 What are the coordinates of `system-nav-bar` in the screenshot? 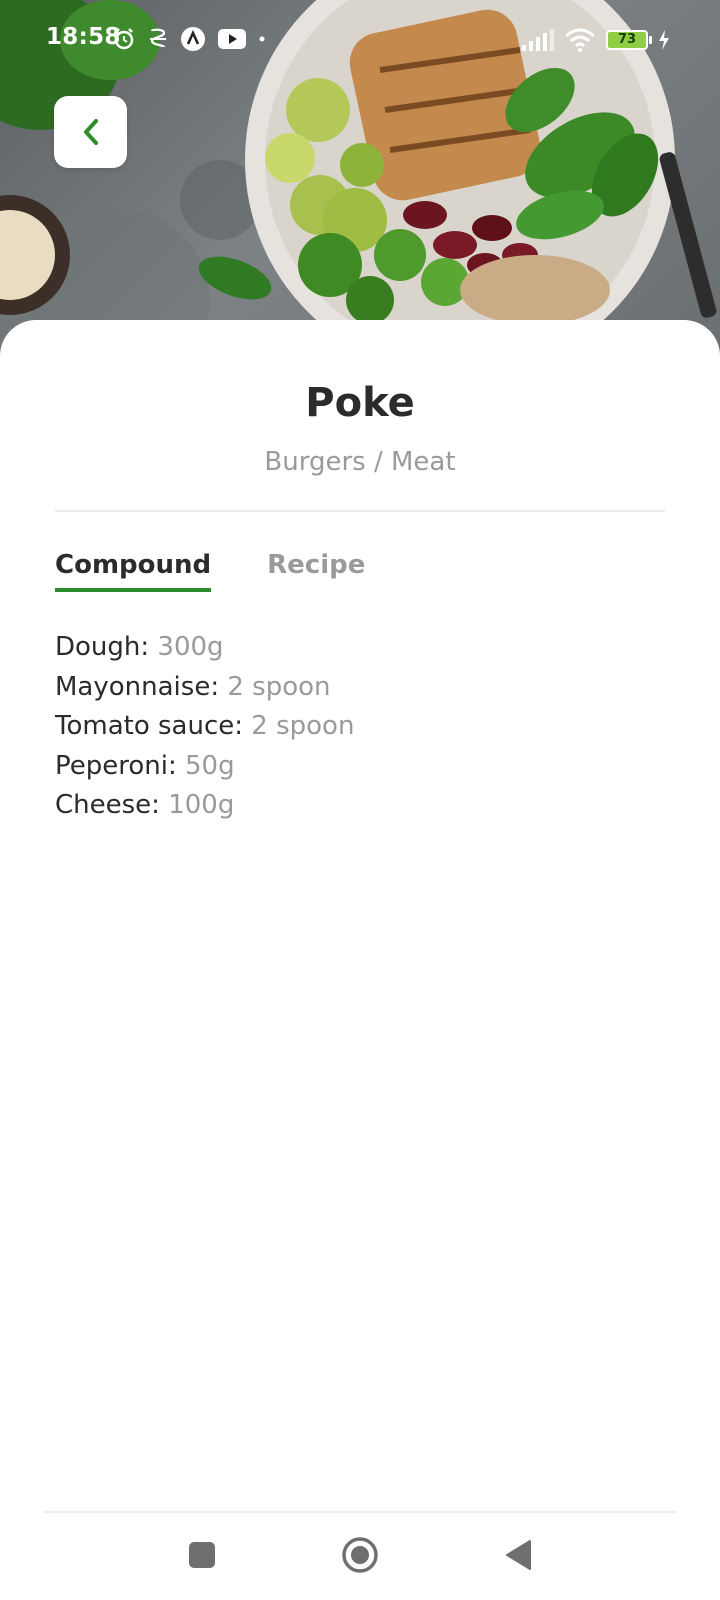 It's located at (360, 1556).